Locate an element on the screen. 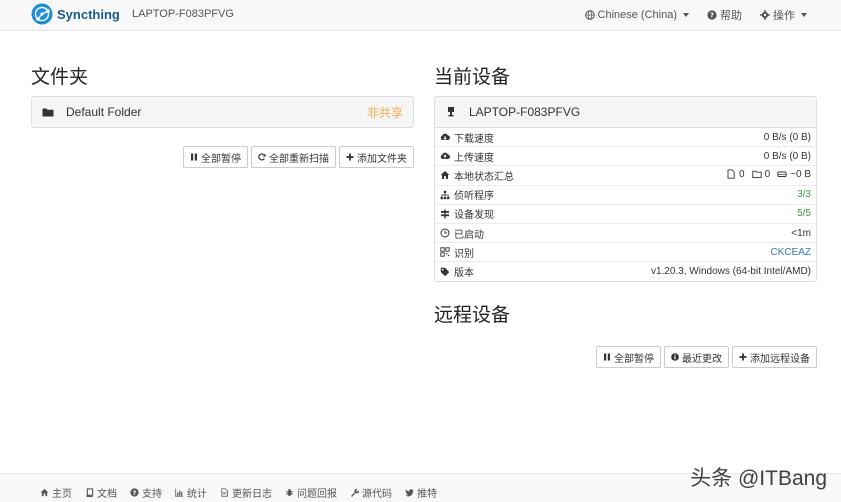 Image resolution: width=841 pixels, height=502 pixels. discovery-value: 5/5 is located at coordinates (688, 213).